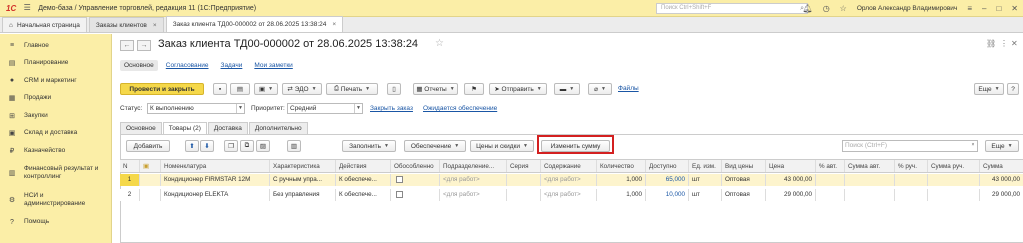  What do you see at coordinates (325, 108) in the screenshot?
I see `priority-select: Средний ▼` at bounding box center [325, 108].